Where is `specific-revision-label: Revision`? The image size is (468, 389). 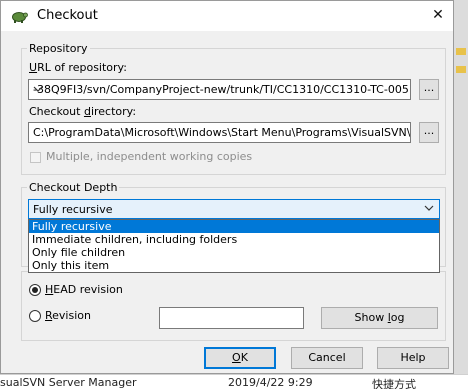 specific-revision-label: Revision is located at coordinates (68, 315).